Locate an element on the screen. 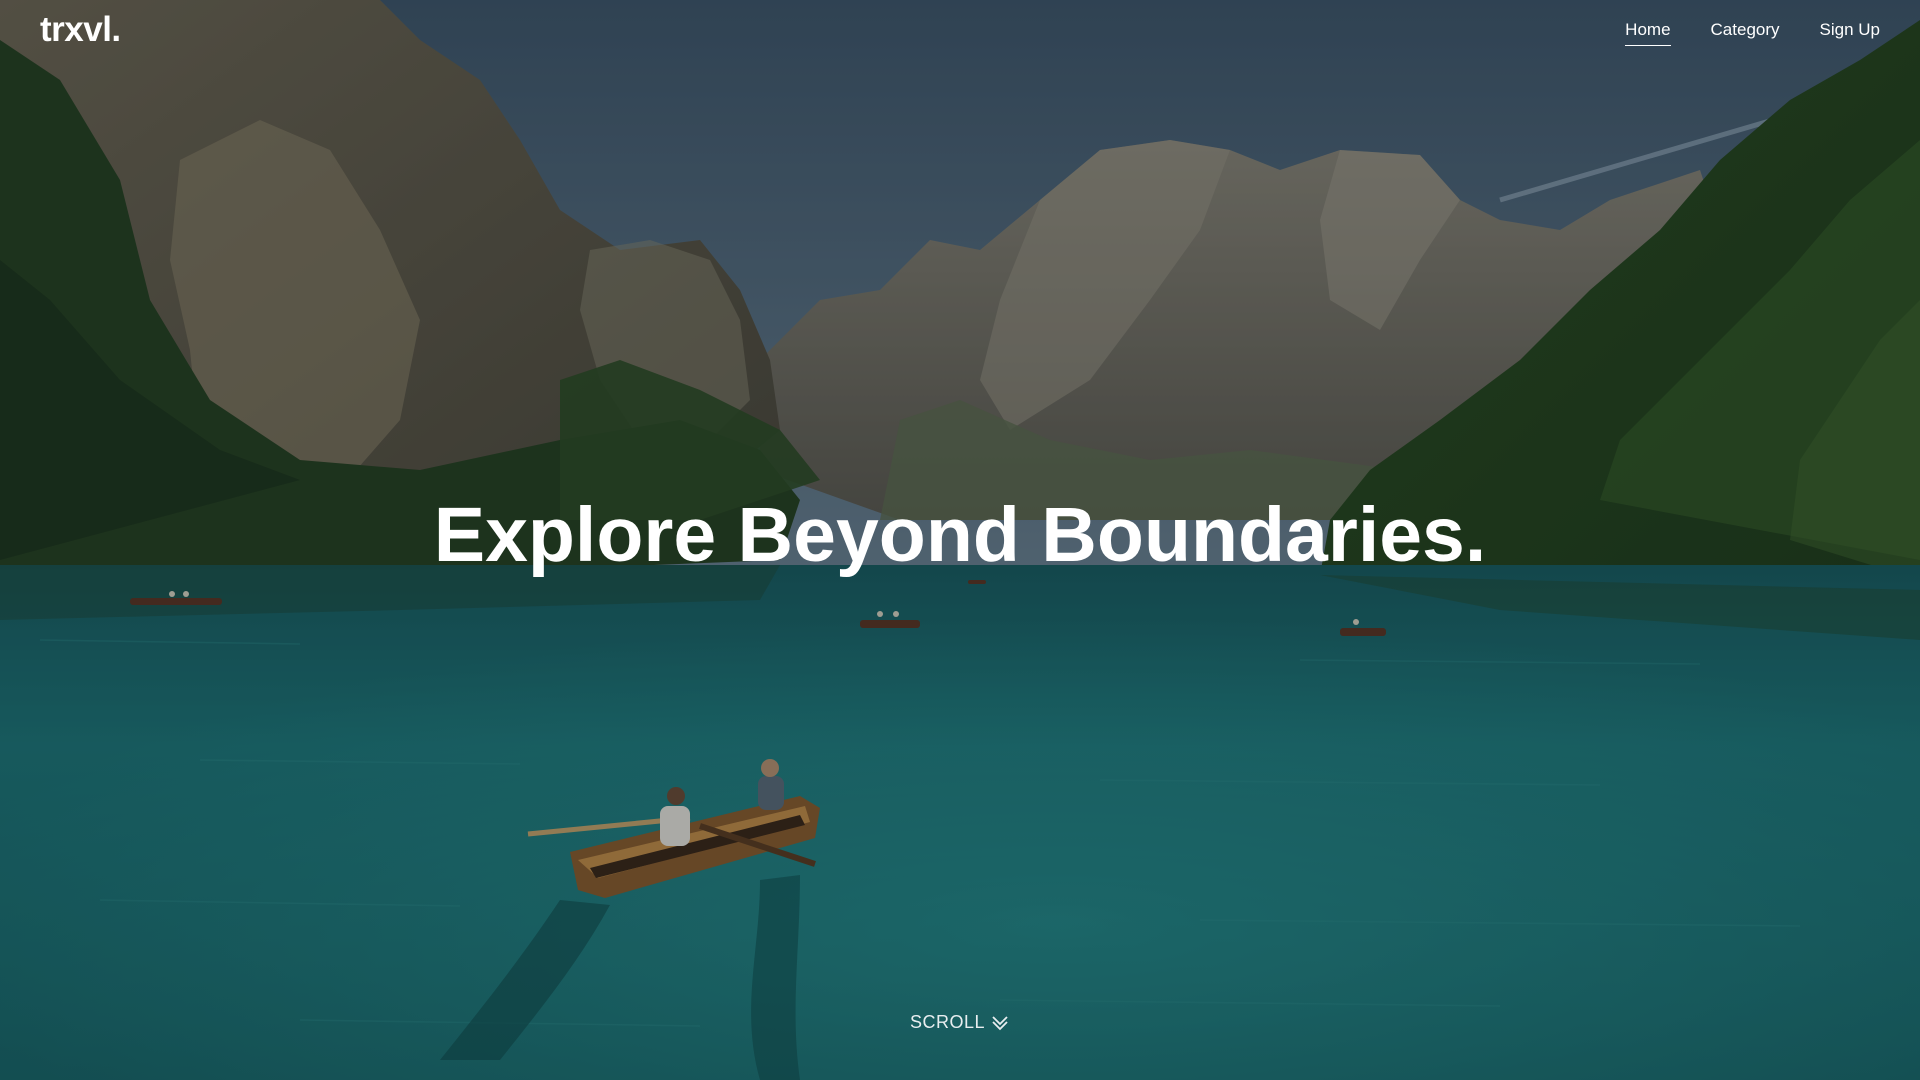 The height and width of the screenshot is (1080, 1920). nav-link-category: Category is located at coordinates (1745, 32).